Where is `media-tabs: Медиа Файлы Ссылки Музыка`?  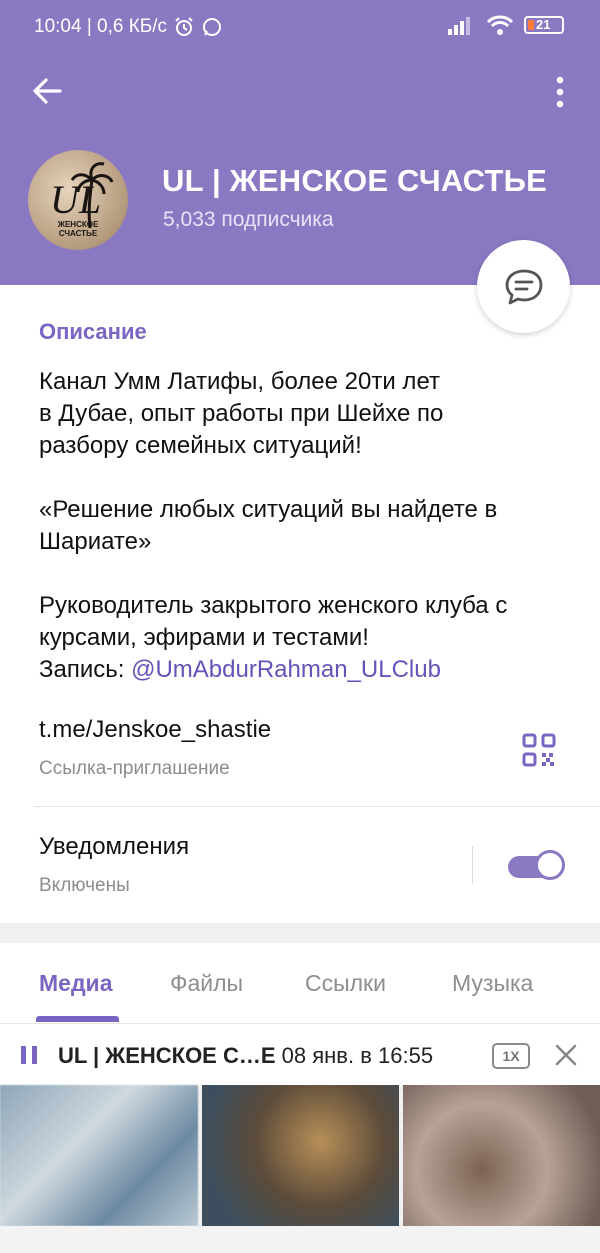
media-tabs: Медиа Файлы Ссылки Музыка is located at coordinates (300, 983).